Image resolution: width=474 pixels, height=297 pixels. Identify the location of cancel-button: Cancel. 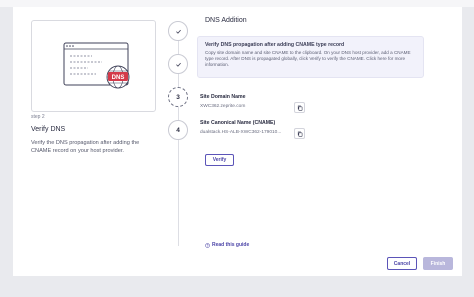
(402, 263).